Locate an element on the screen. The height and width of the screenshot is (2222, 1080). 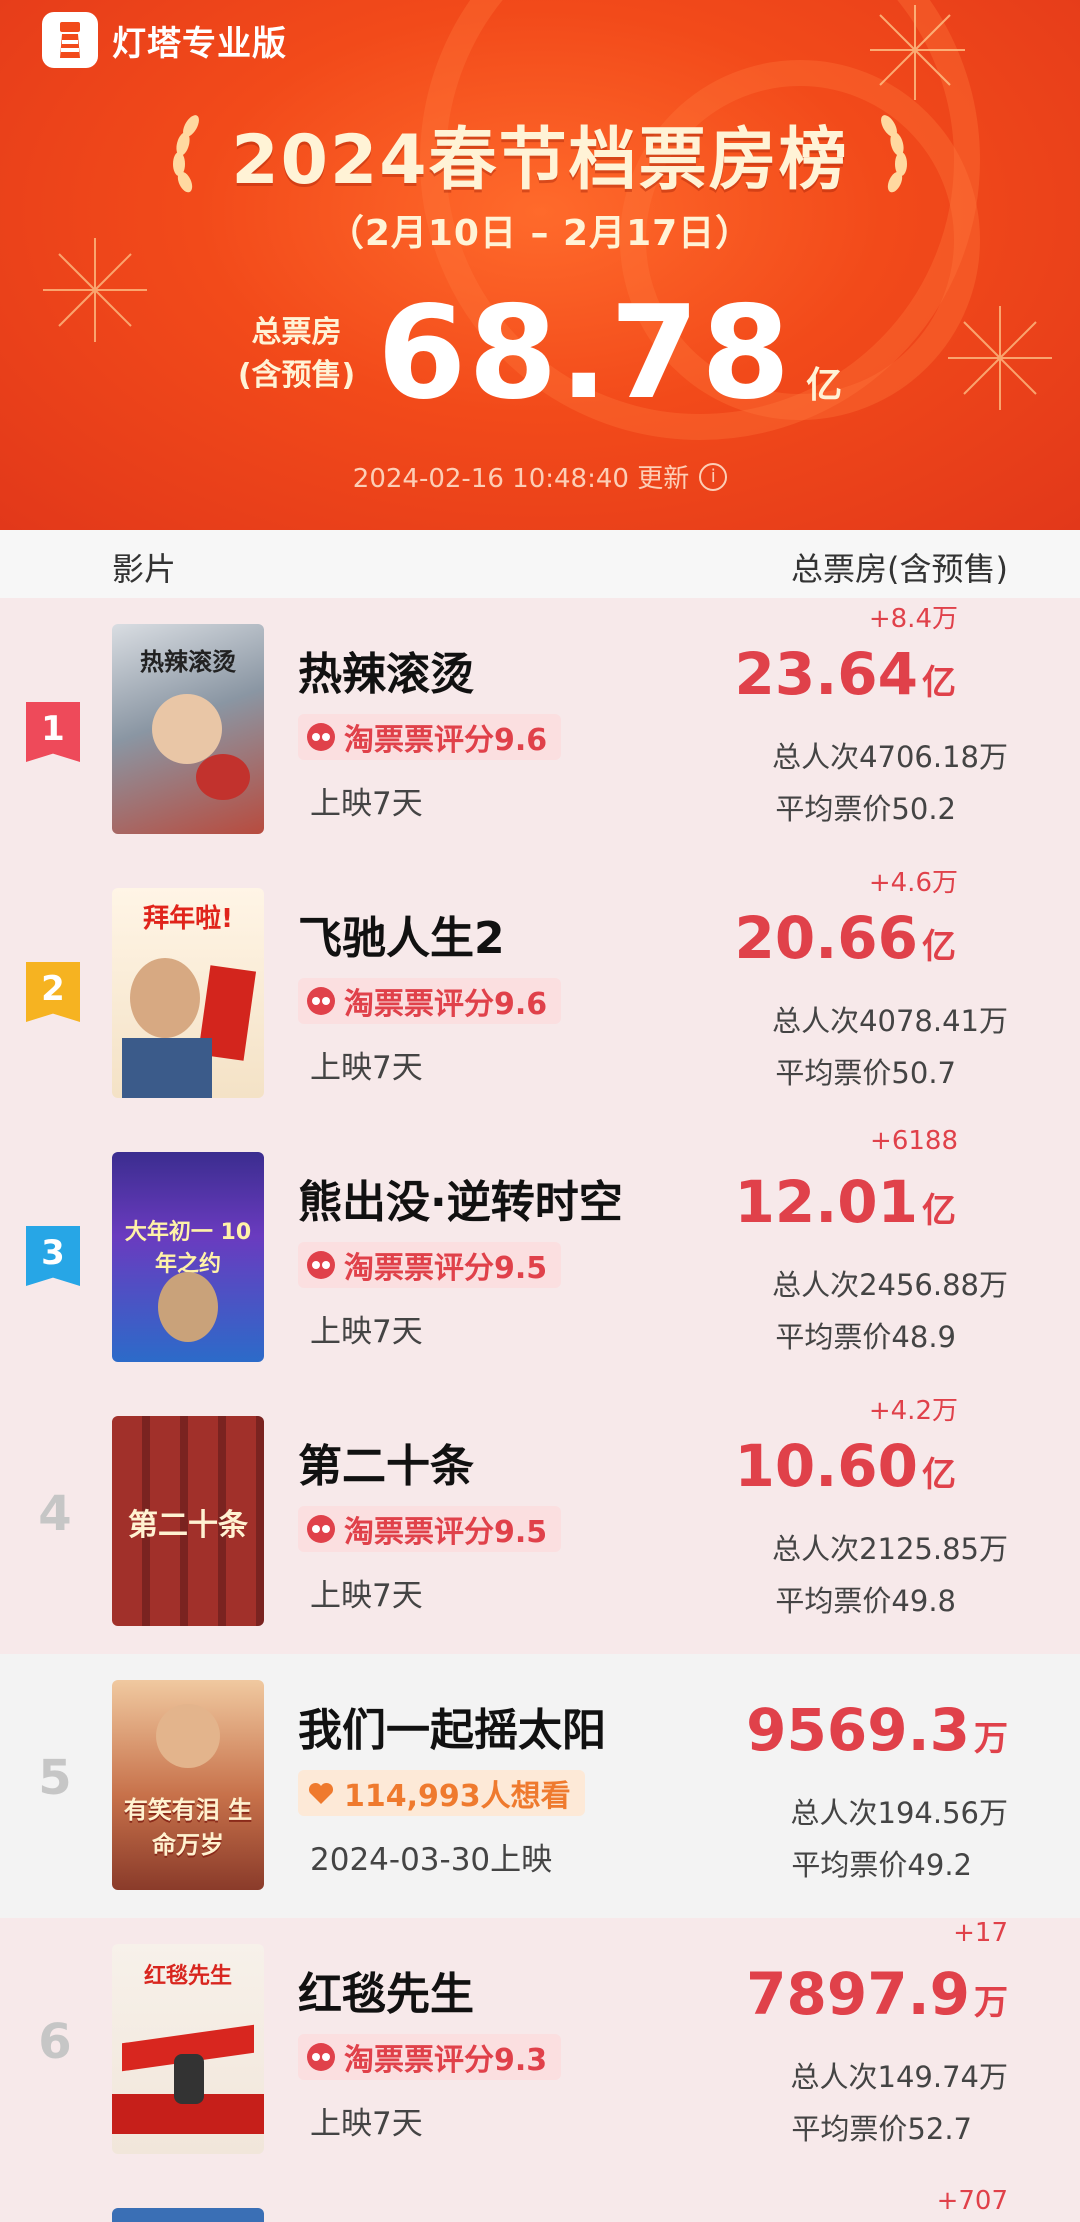
info-icon: i is located at coordinates (713, 476).